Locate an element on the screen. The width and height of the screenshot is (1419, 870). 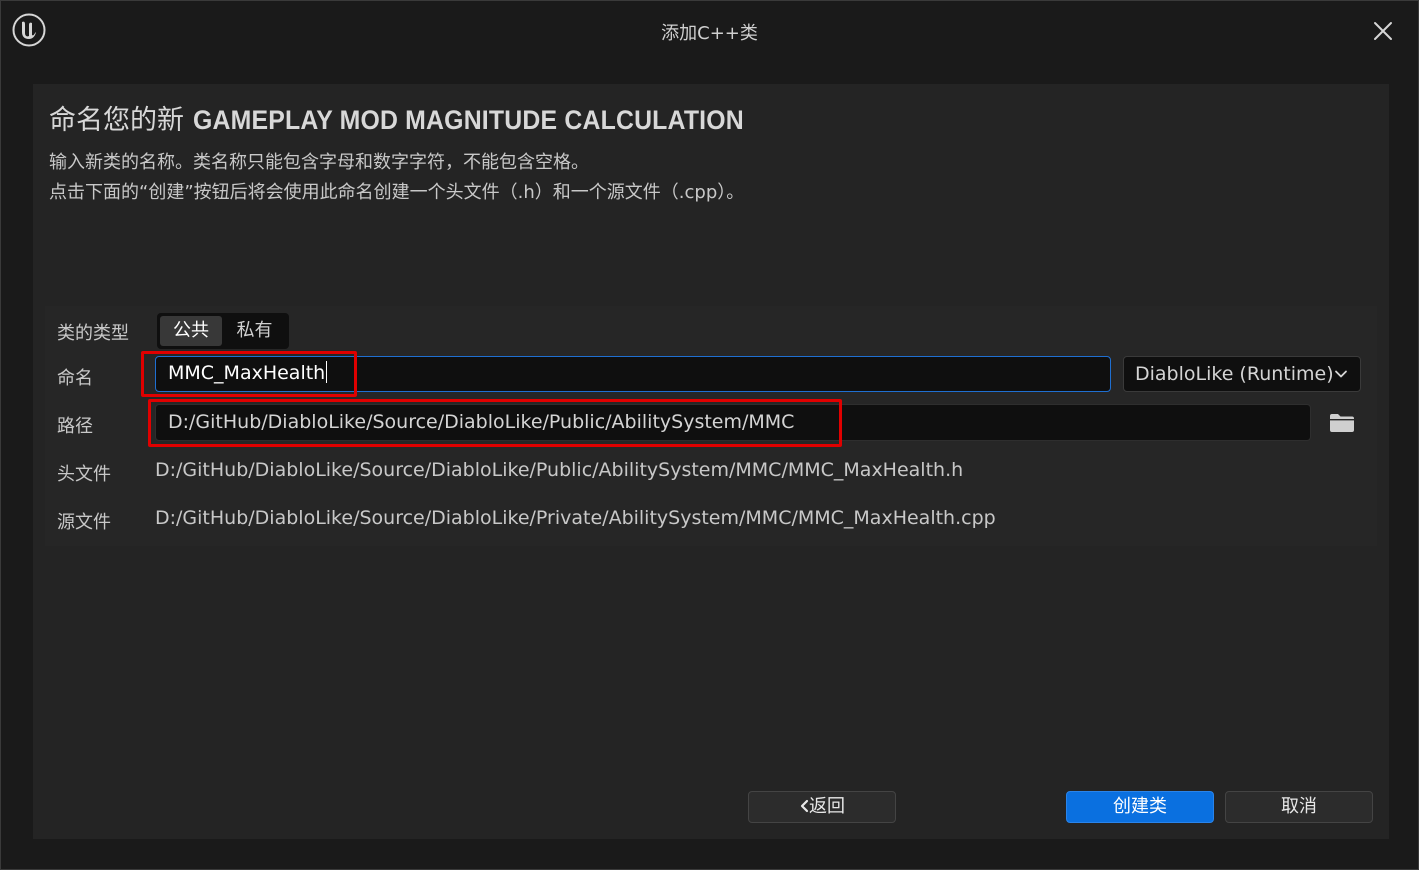
text-caret is located at coordinates (327, 372).